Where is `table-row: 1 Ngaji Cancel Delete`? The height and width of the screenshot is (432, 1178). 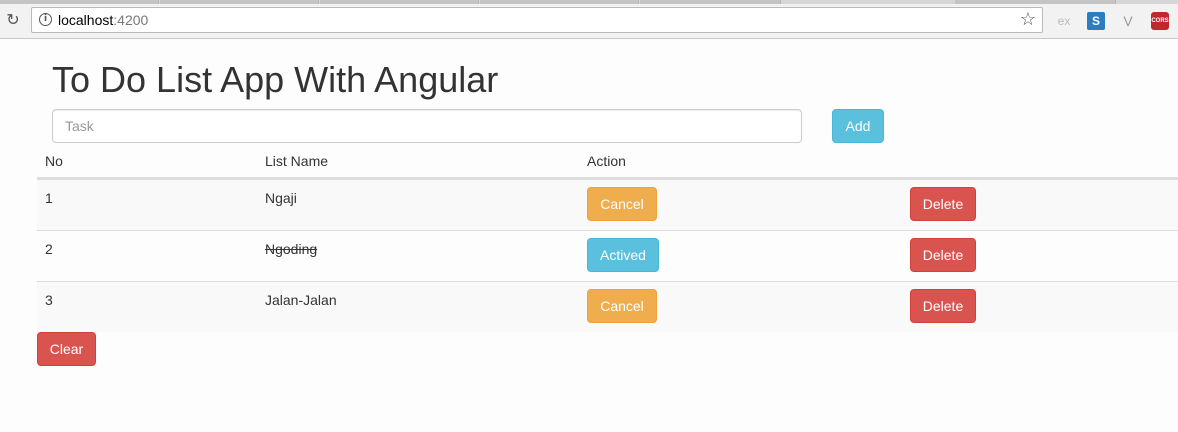
table-row: 1 Ngaji Cancel Delete is located at coordinates (607, 204).